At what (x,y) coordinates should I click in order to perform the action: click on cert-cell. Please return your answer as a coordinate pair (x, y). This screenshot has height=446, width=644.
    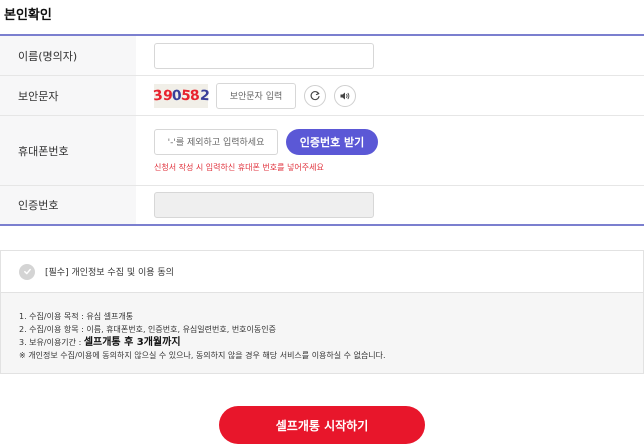
    Looking at the image, I should click on (390, 205).